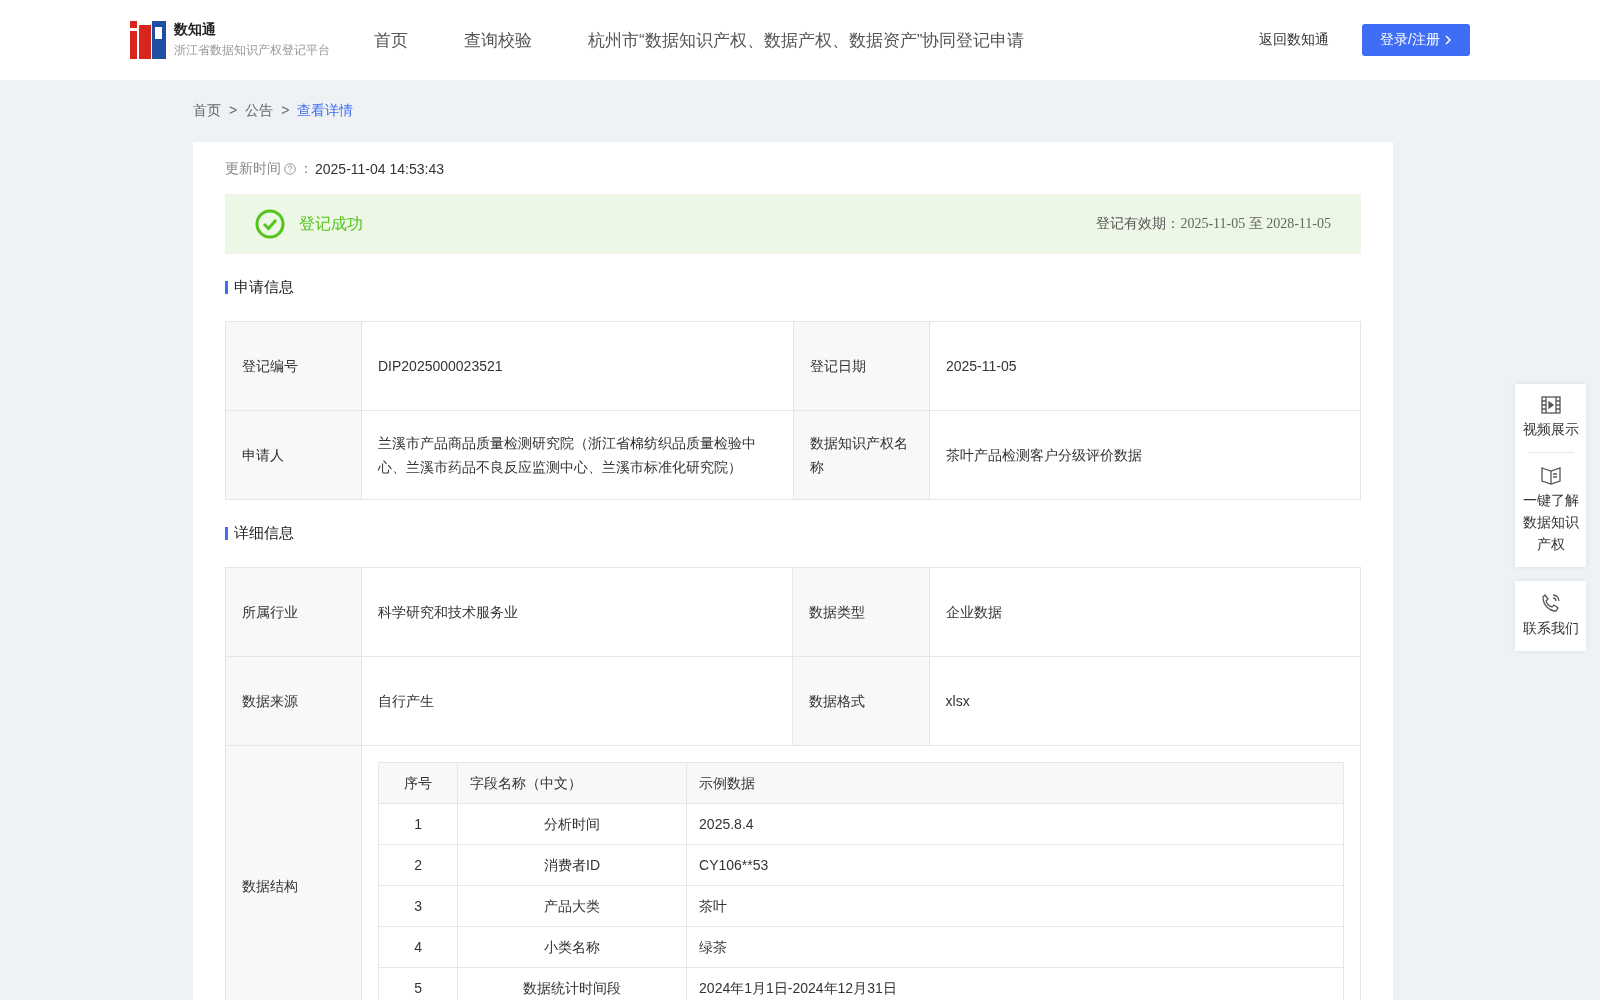 Image resolution: width=1600 pixels, height=1000 pixels. I want to click on field-label: 数据结构, so click(293, 872).